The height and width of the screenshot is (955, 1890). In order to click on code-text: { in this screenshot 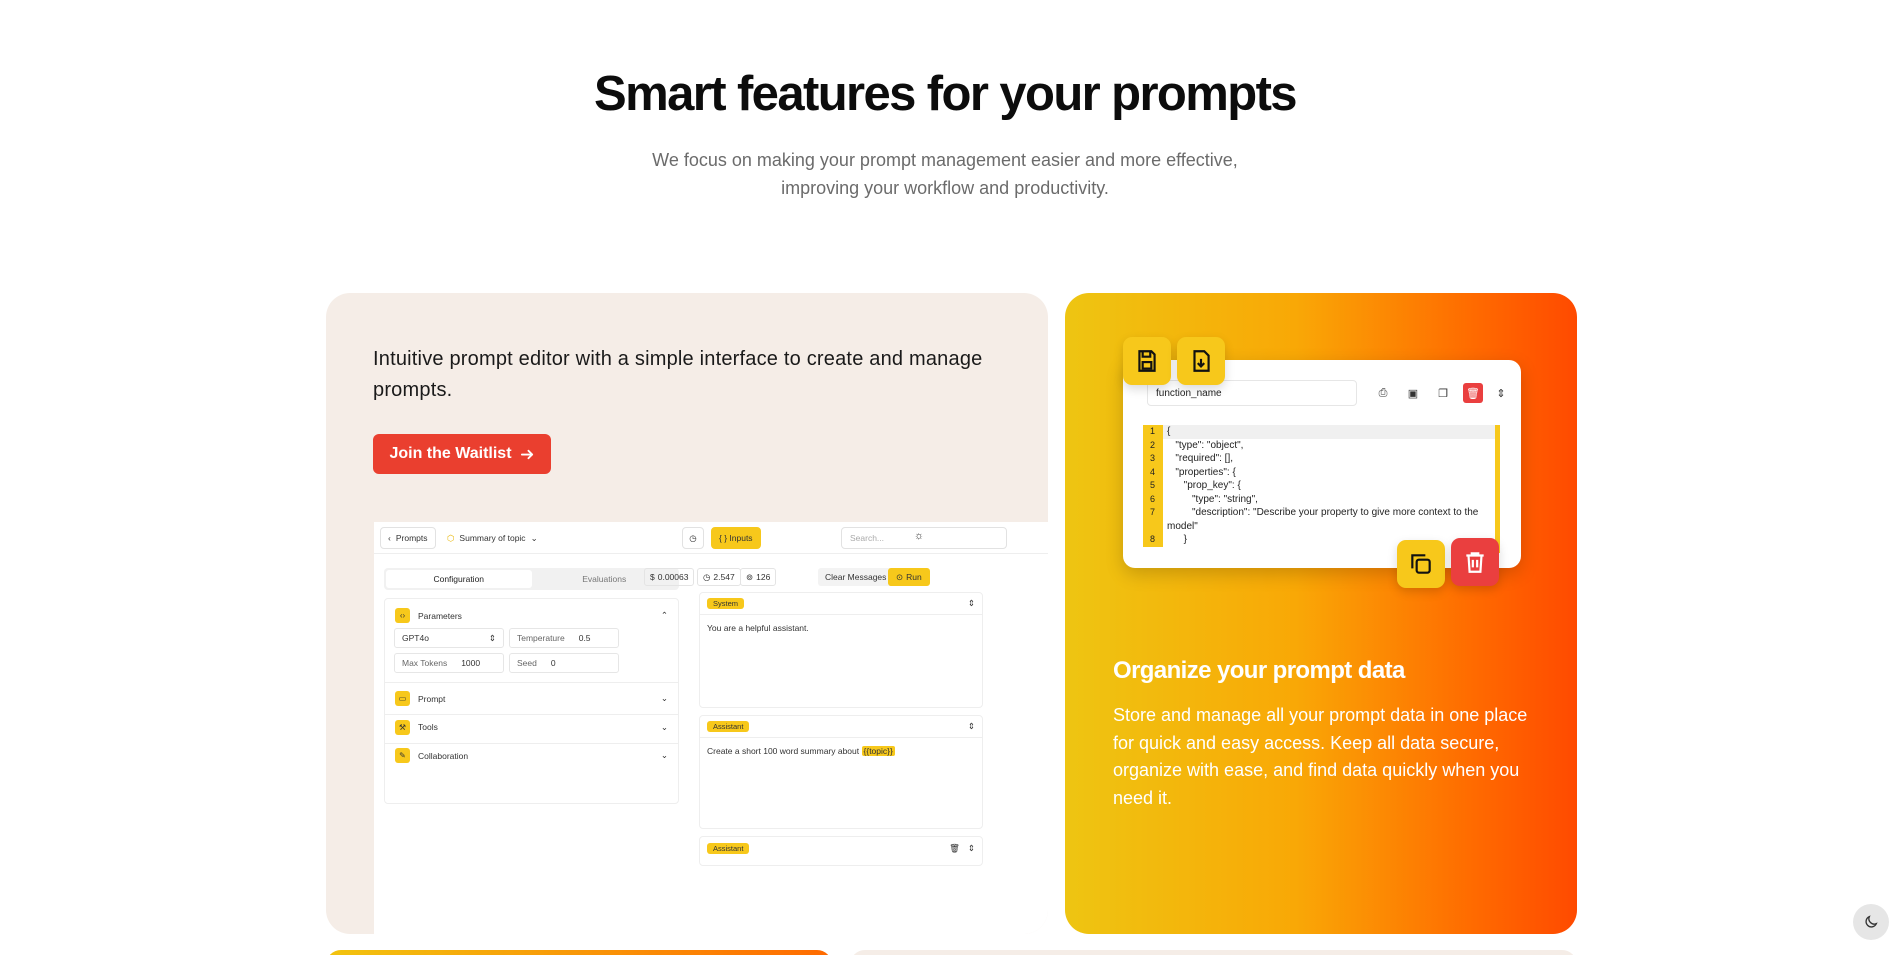, I will do `click(1329, 432)`.